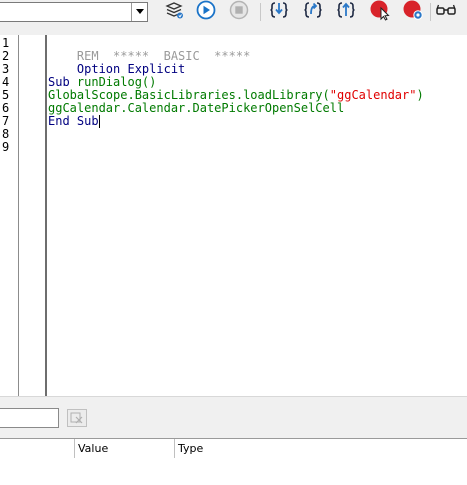 The height and width of the screenshot is (485, 467). I want to click on code-line-7: End Sub, so click(74, 121).